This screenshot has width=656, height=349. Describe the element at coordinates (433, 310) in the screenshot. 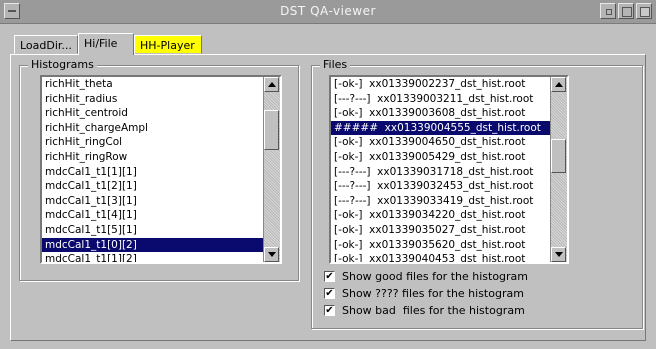

I see `show-bad-files-label: Show bad files for the histogram` at that location.